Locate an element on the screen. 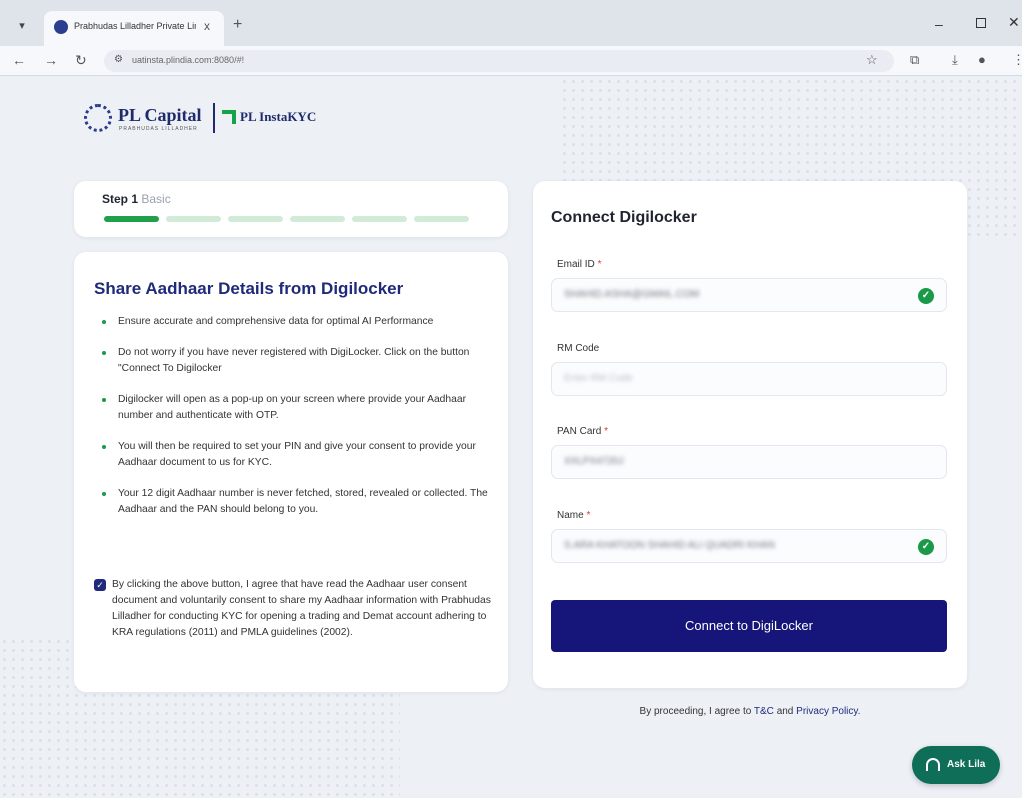 The height and width of the screenshot is (798, 1022). browser-tab: Prabhudas Lilladher Private Lim x is located at coordinates (134, 28).